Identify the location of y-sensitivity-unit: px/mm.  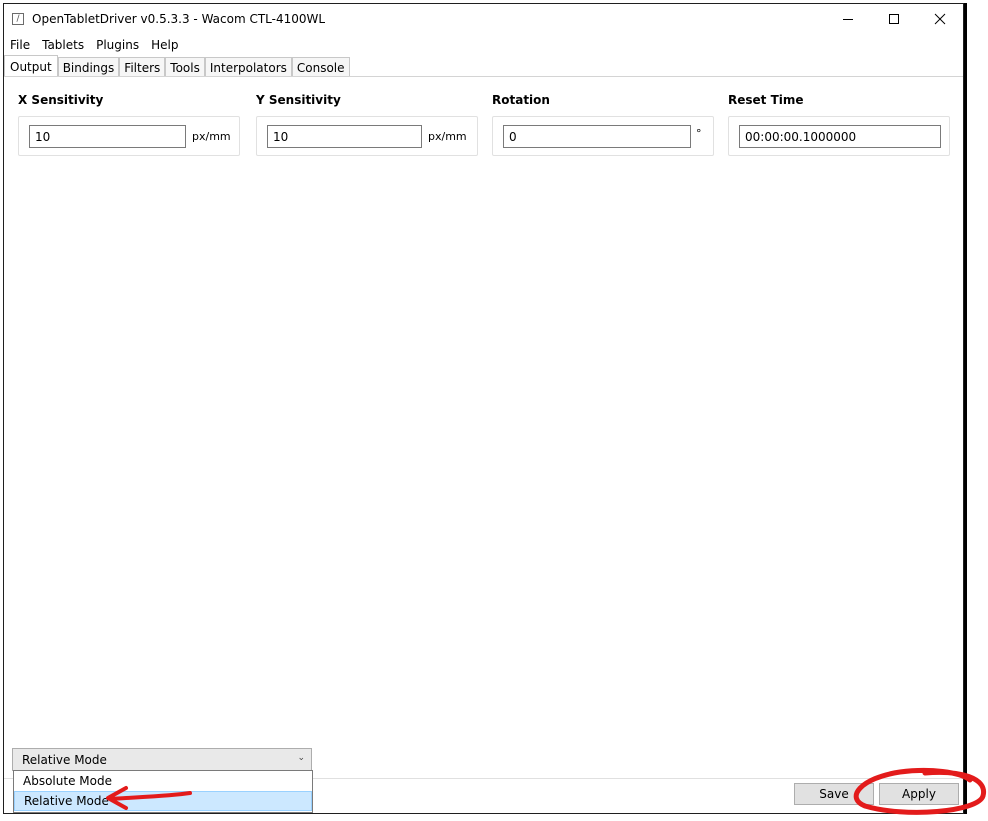
(447, 136).